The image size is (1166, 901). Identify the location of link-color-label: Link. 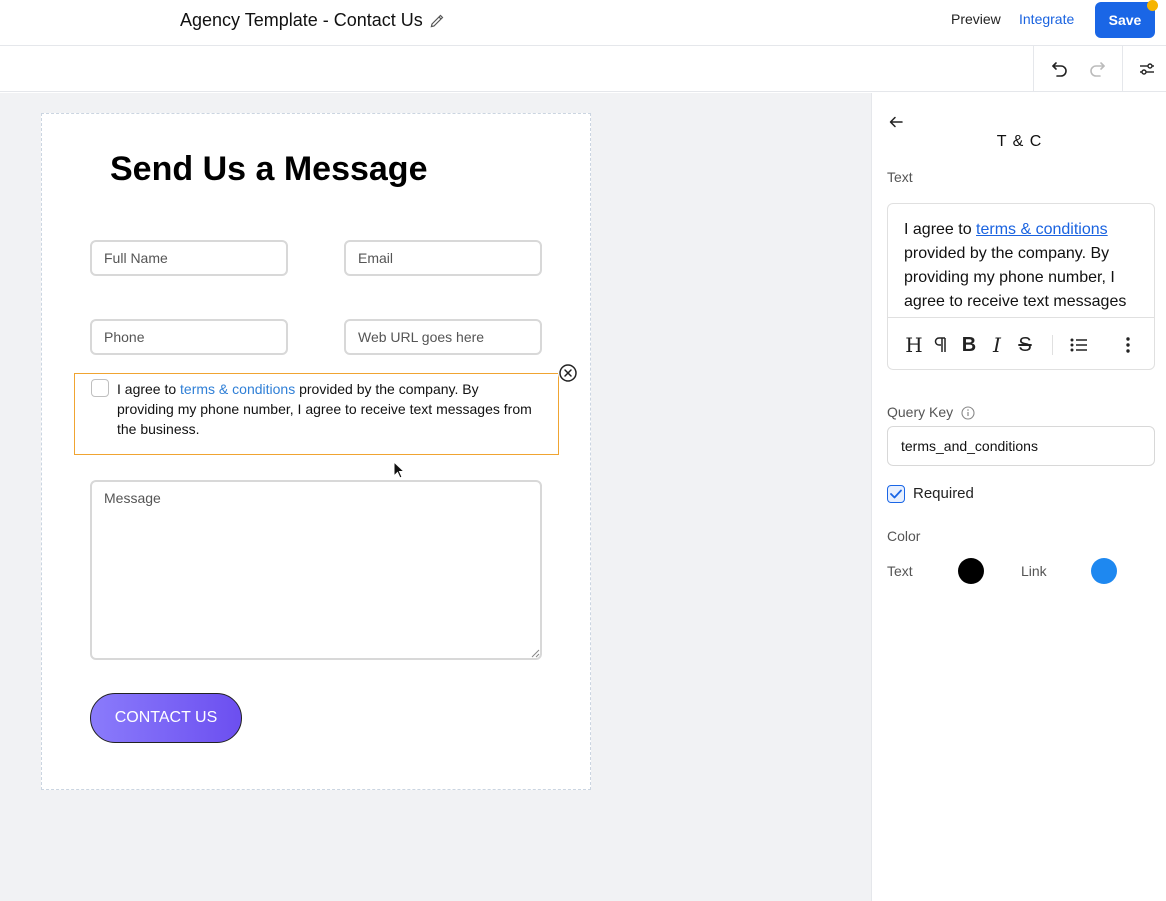
(1034, 571).